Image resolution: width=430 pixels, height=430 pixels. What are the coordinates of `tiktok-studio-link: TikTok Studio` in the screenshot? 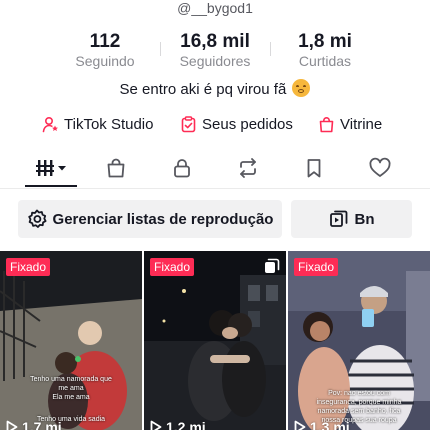 It's located at (97, 124).